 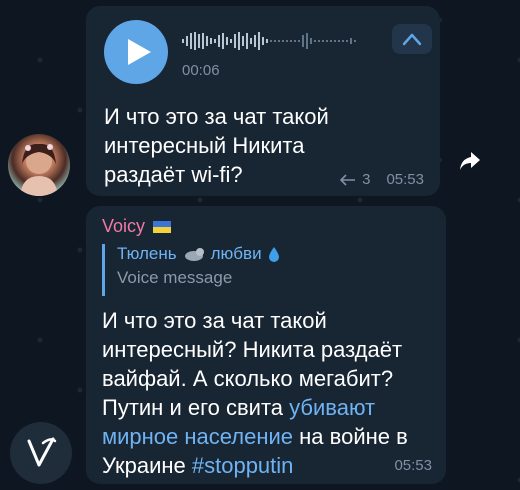 What do you see at coordinates (278, 41) in the screenshot?
I see `voice-waveform` at bounding box center [278, 41].